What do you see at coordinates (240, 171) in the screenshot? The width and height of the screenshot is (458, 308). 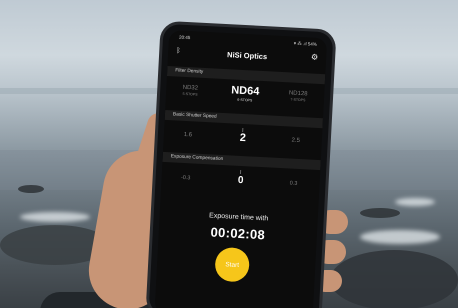 I see `picker-tick` at bounding box center [240, 171].